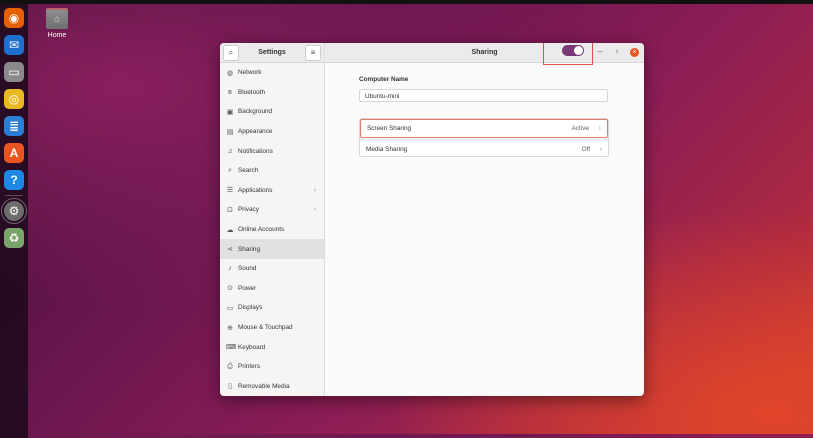 The height and width of the screenshot is (438, 813). What do you see at coordinates (230, 230) in the screenshot?
I see `online-accounts-icon: ☁` at bounding box center [230, 230].